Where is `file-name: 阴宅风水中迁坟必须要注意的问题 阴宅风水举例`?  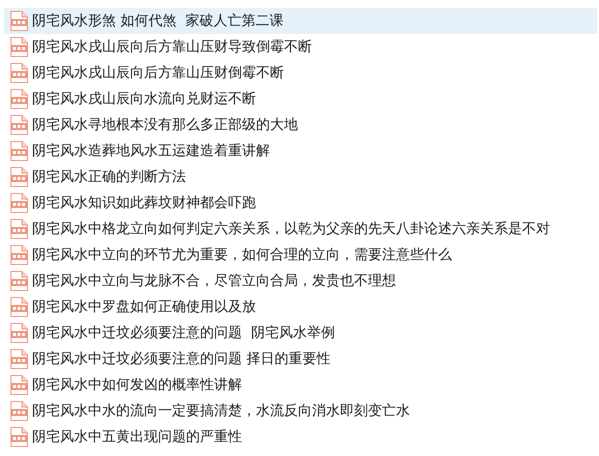
file-name: 阴宅风水中迁坟必须要注意的问题 阴宅风水举例 is located at coordinates (183, 333).